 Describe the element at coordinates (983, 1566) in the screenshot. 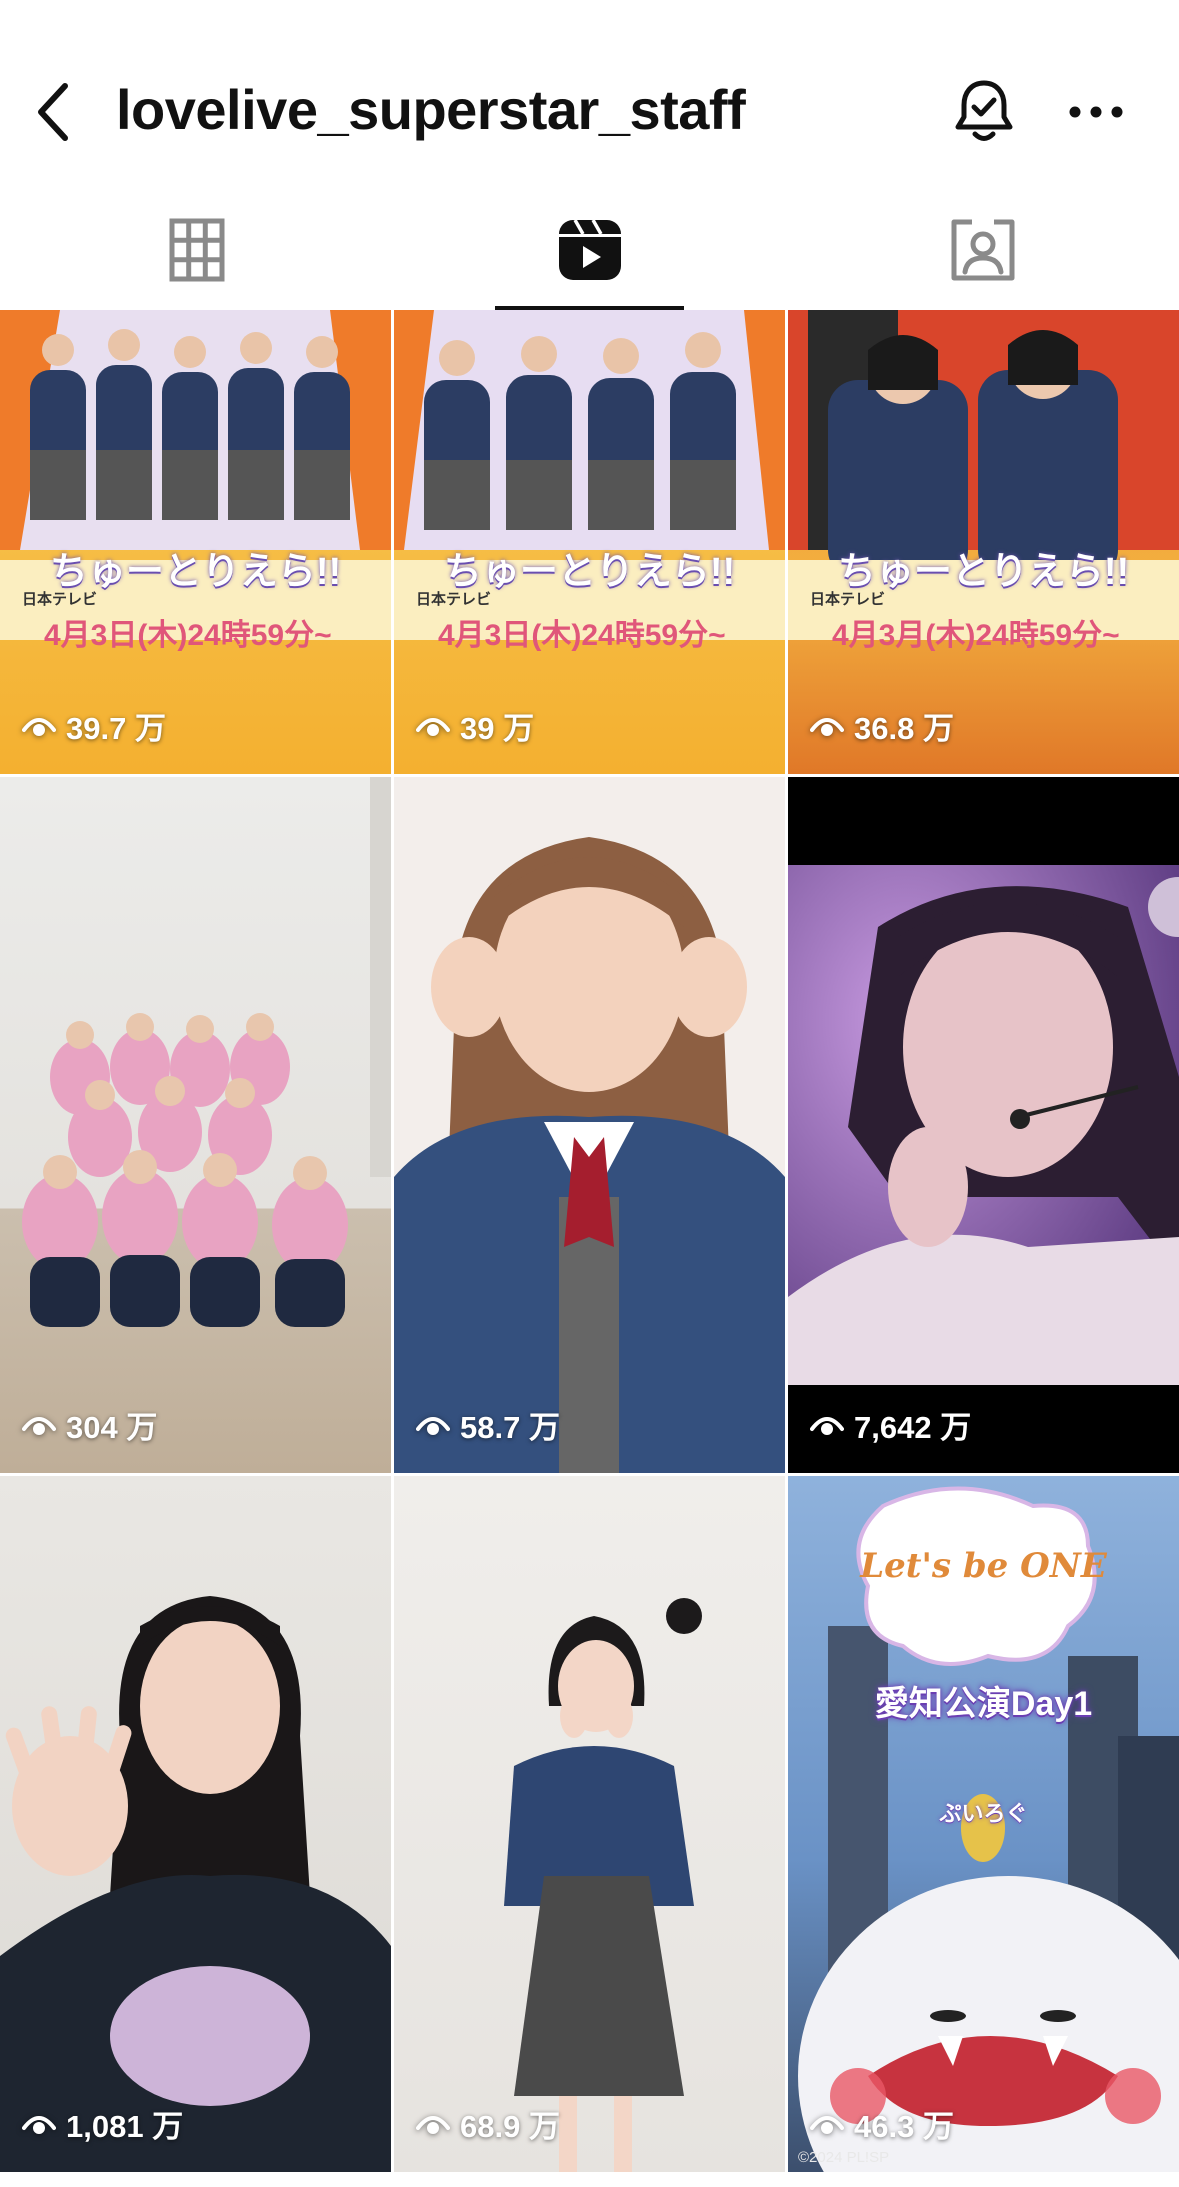

I see `tour-logo: Let's be ONE` at that location.